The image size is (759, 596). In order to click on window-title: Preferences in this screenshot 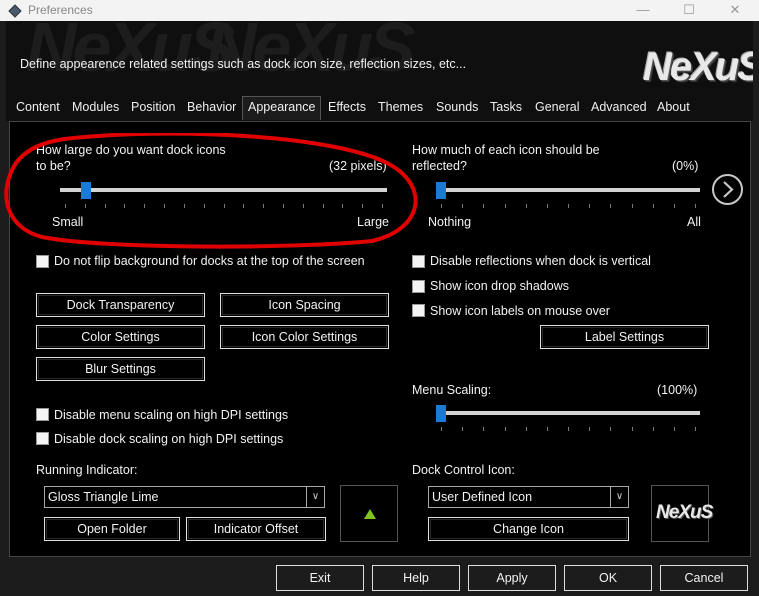, I will do `click(60, 10)`.